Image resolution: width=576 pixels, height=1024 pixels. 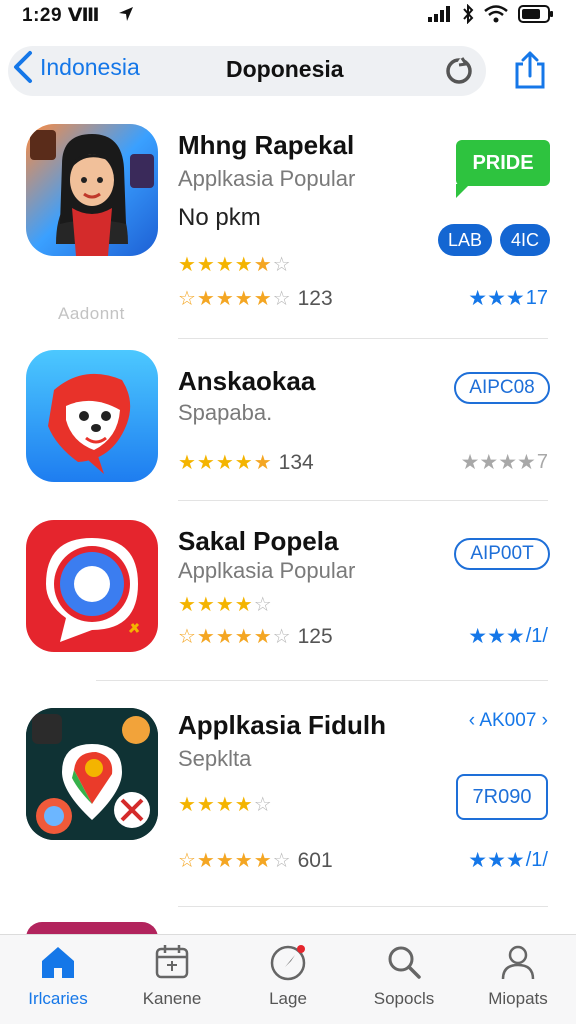 I want to click on tab-label: Miopats, so click(x=518, y=998).